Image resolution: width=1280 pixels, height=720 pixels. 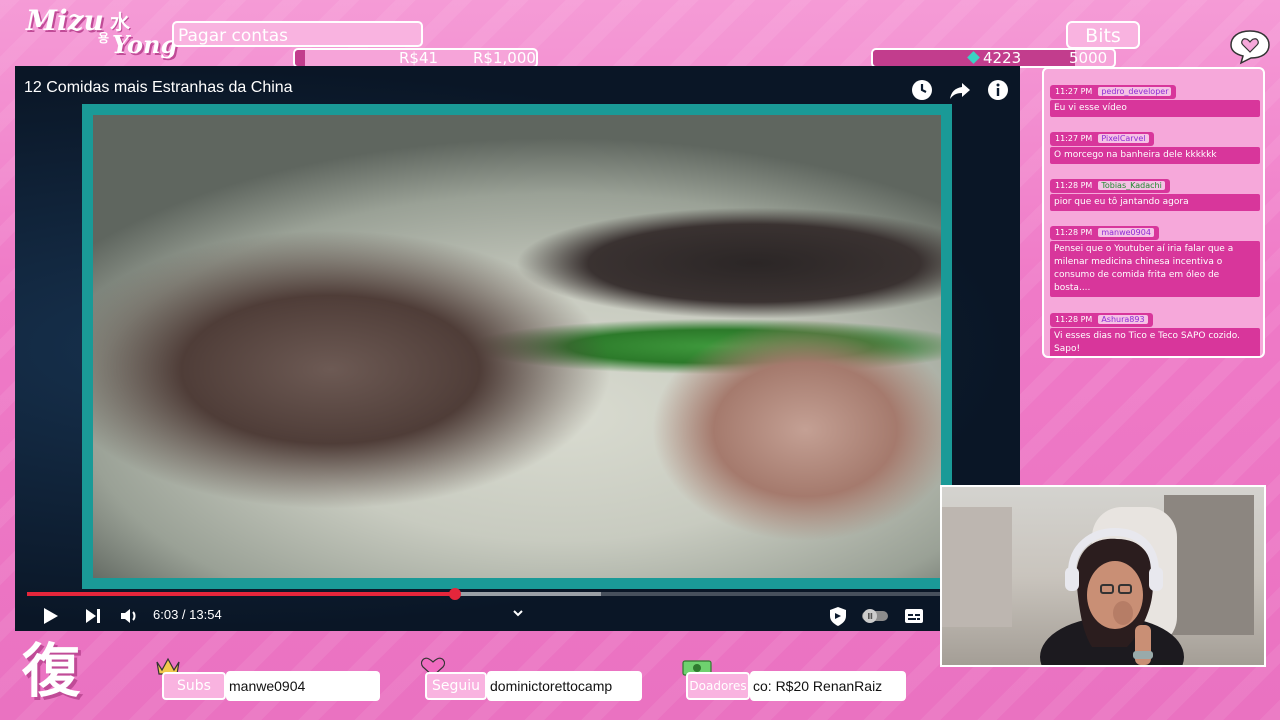 I want to click on video-controls: 6:03 / 13:54, so click(x=517, y=616).